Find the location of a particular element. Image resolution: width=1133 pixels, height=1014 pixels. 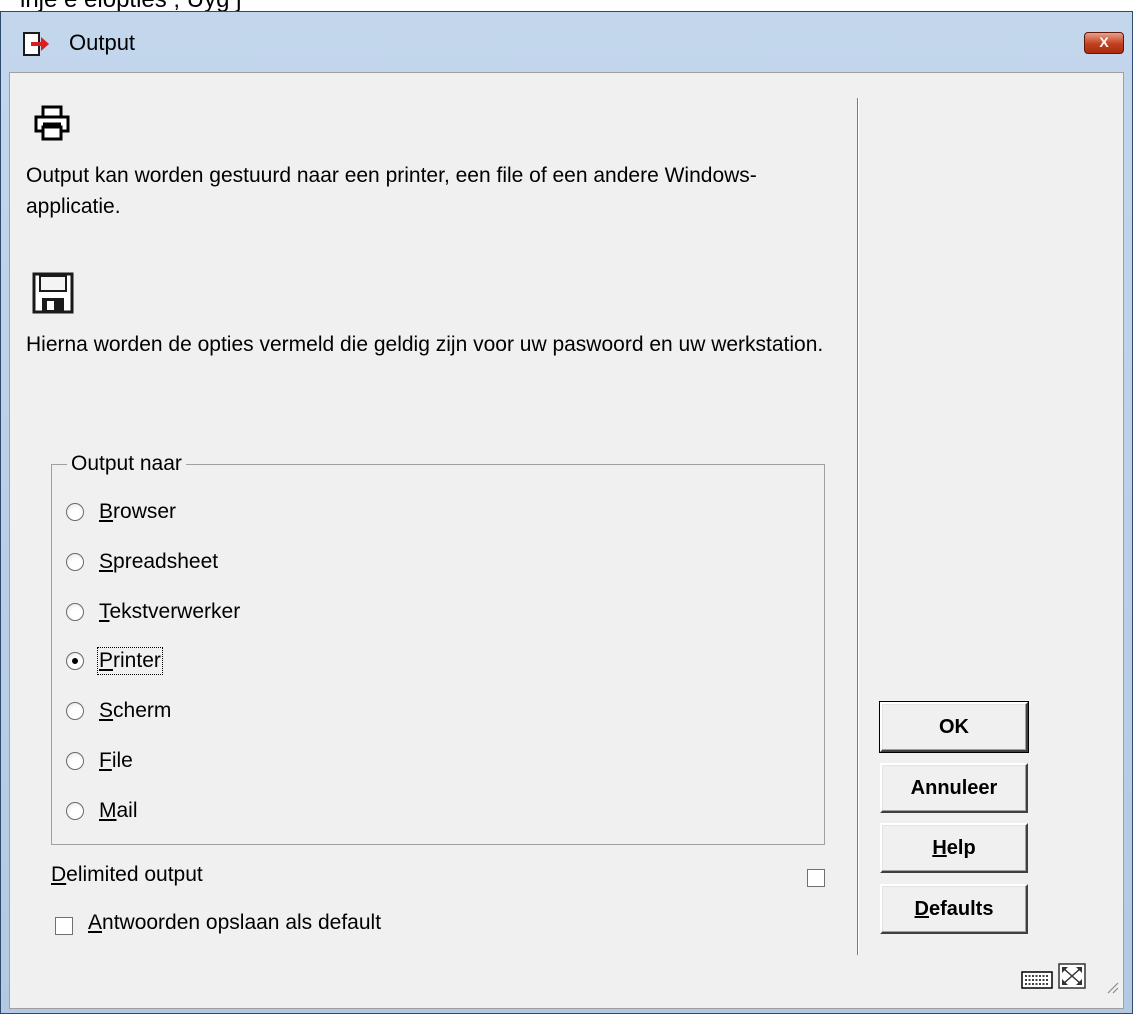

close-icon: X is located at coordinates (1104, 42).